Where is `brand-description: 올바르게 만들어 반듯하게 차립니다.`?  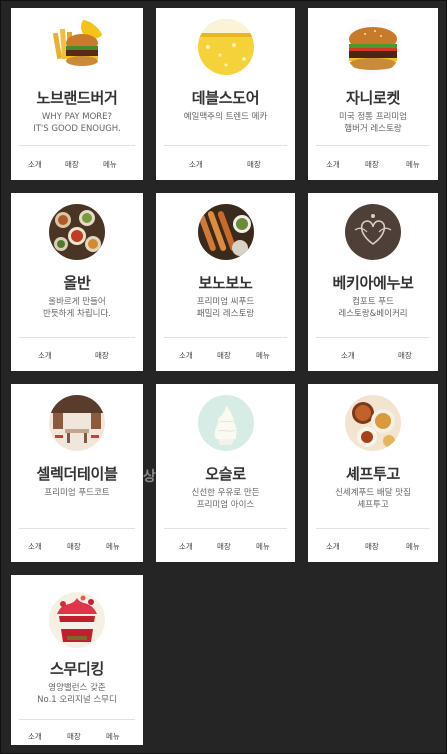
brand-description: 올바르게 만들어 반듯하게 차립니다. is located at coordinates (77, 308).